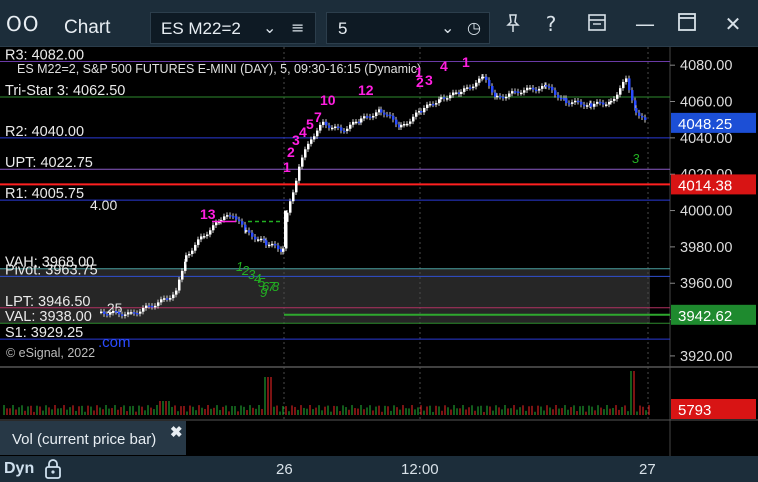  What do you see at coordinates (44, 194) in the screenshot?
I see `level-label: R1: 4005.75` at bounding box center [44, 194].